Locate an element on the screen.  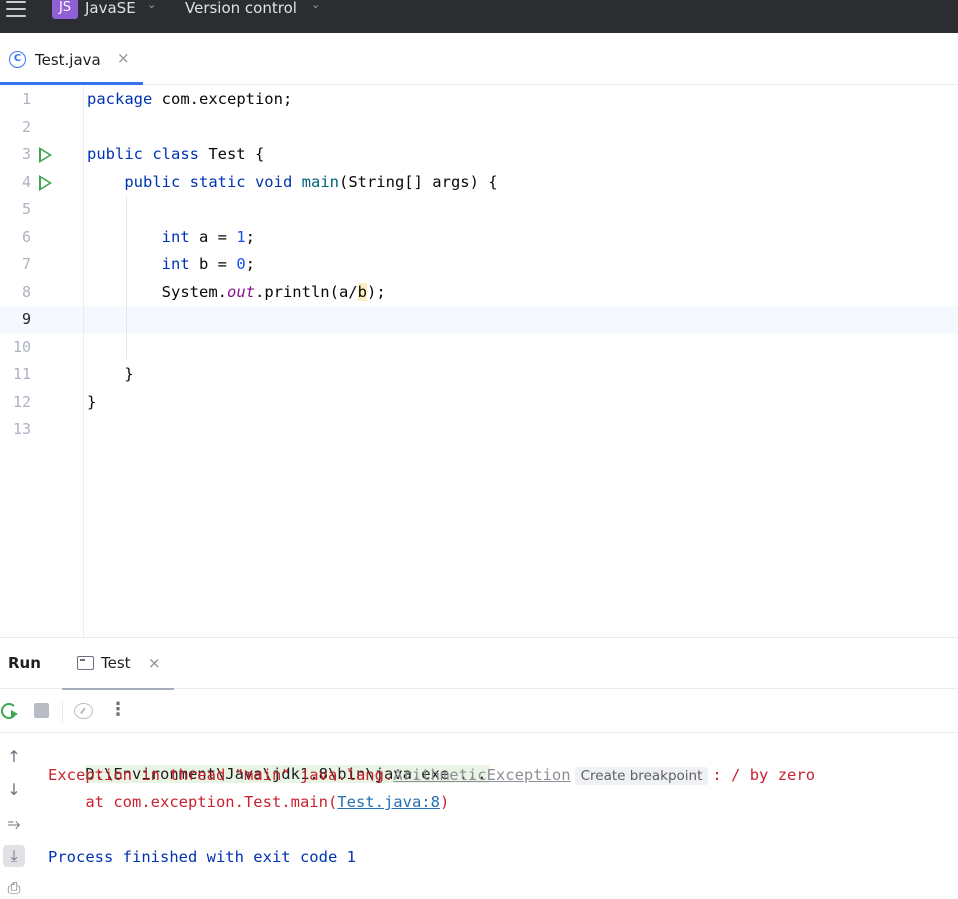
code-token: 1 is located at coordinates (241, 236).